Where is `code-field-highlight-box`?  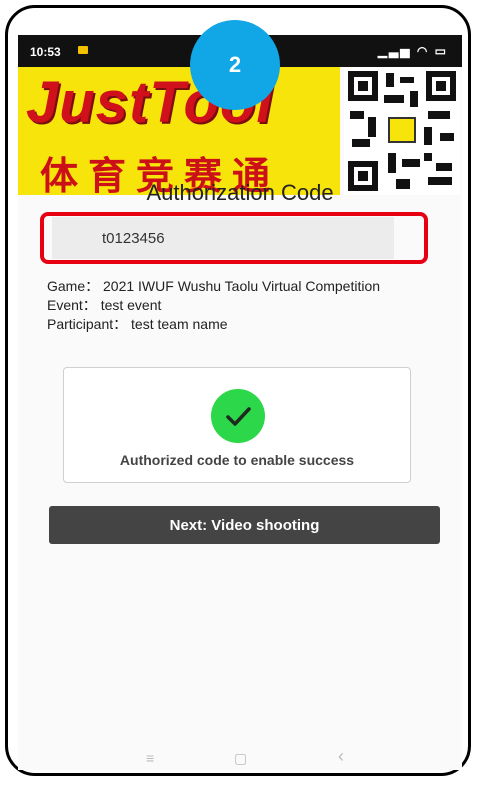
code-field-highlight-box is located at coordinates (234, 238).